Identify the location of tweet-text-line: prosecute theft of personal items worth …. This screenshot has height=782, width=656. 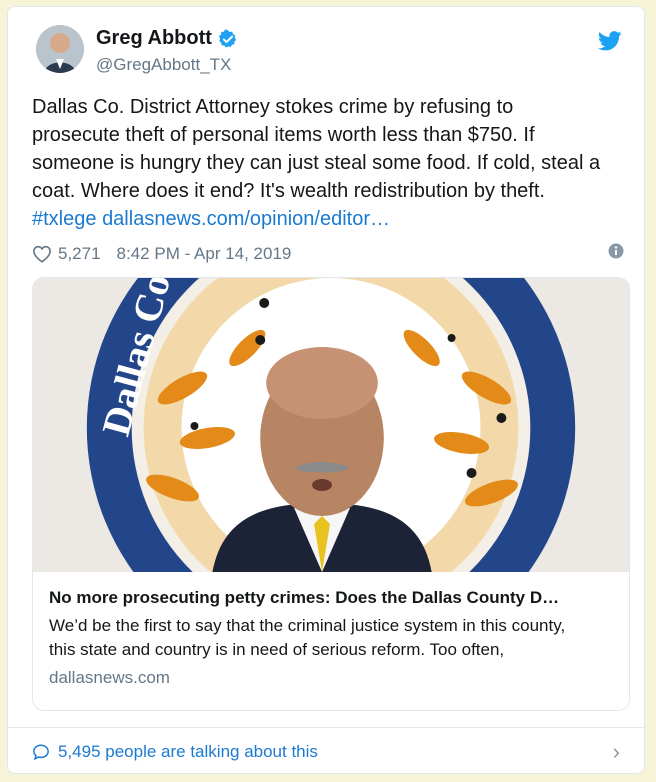
(283, 135).